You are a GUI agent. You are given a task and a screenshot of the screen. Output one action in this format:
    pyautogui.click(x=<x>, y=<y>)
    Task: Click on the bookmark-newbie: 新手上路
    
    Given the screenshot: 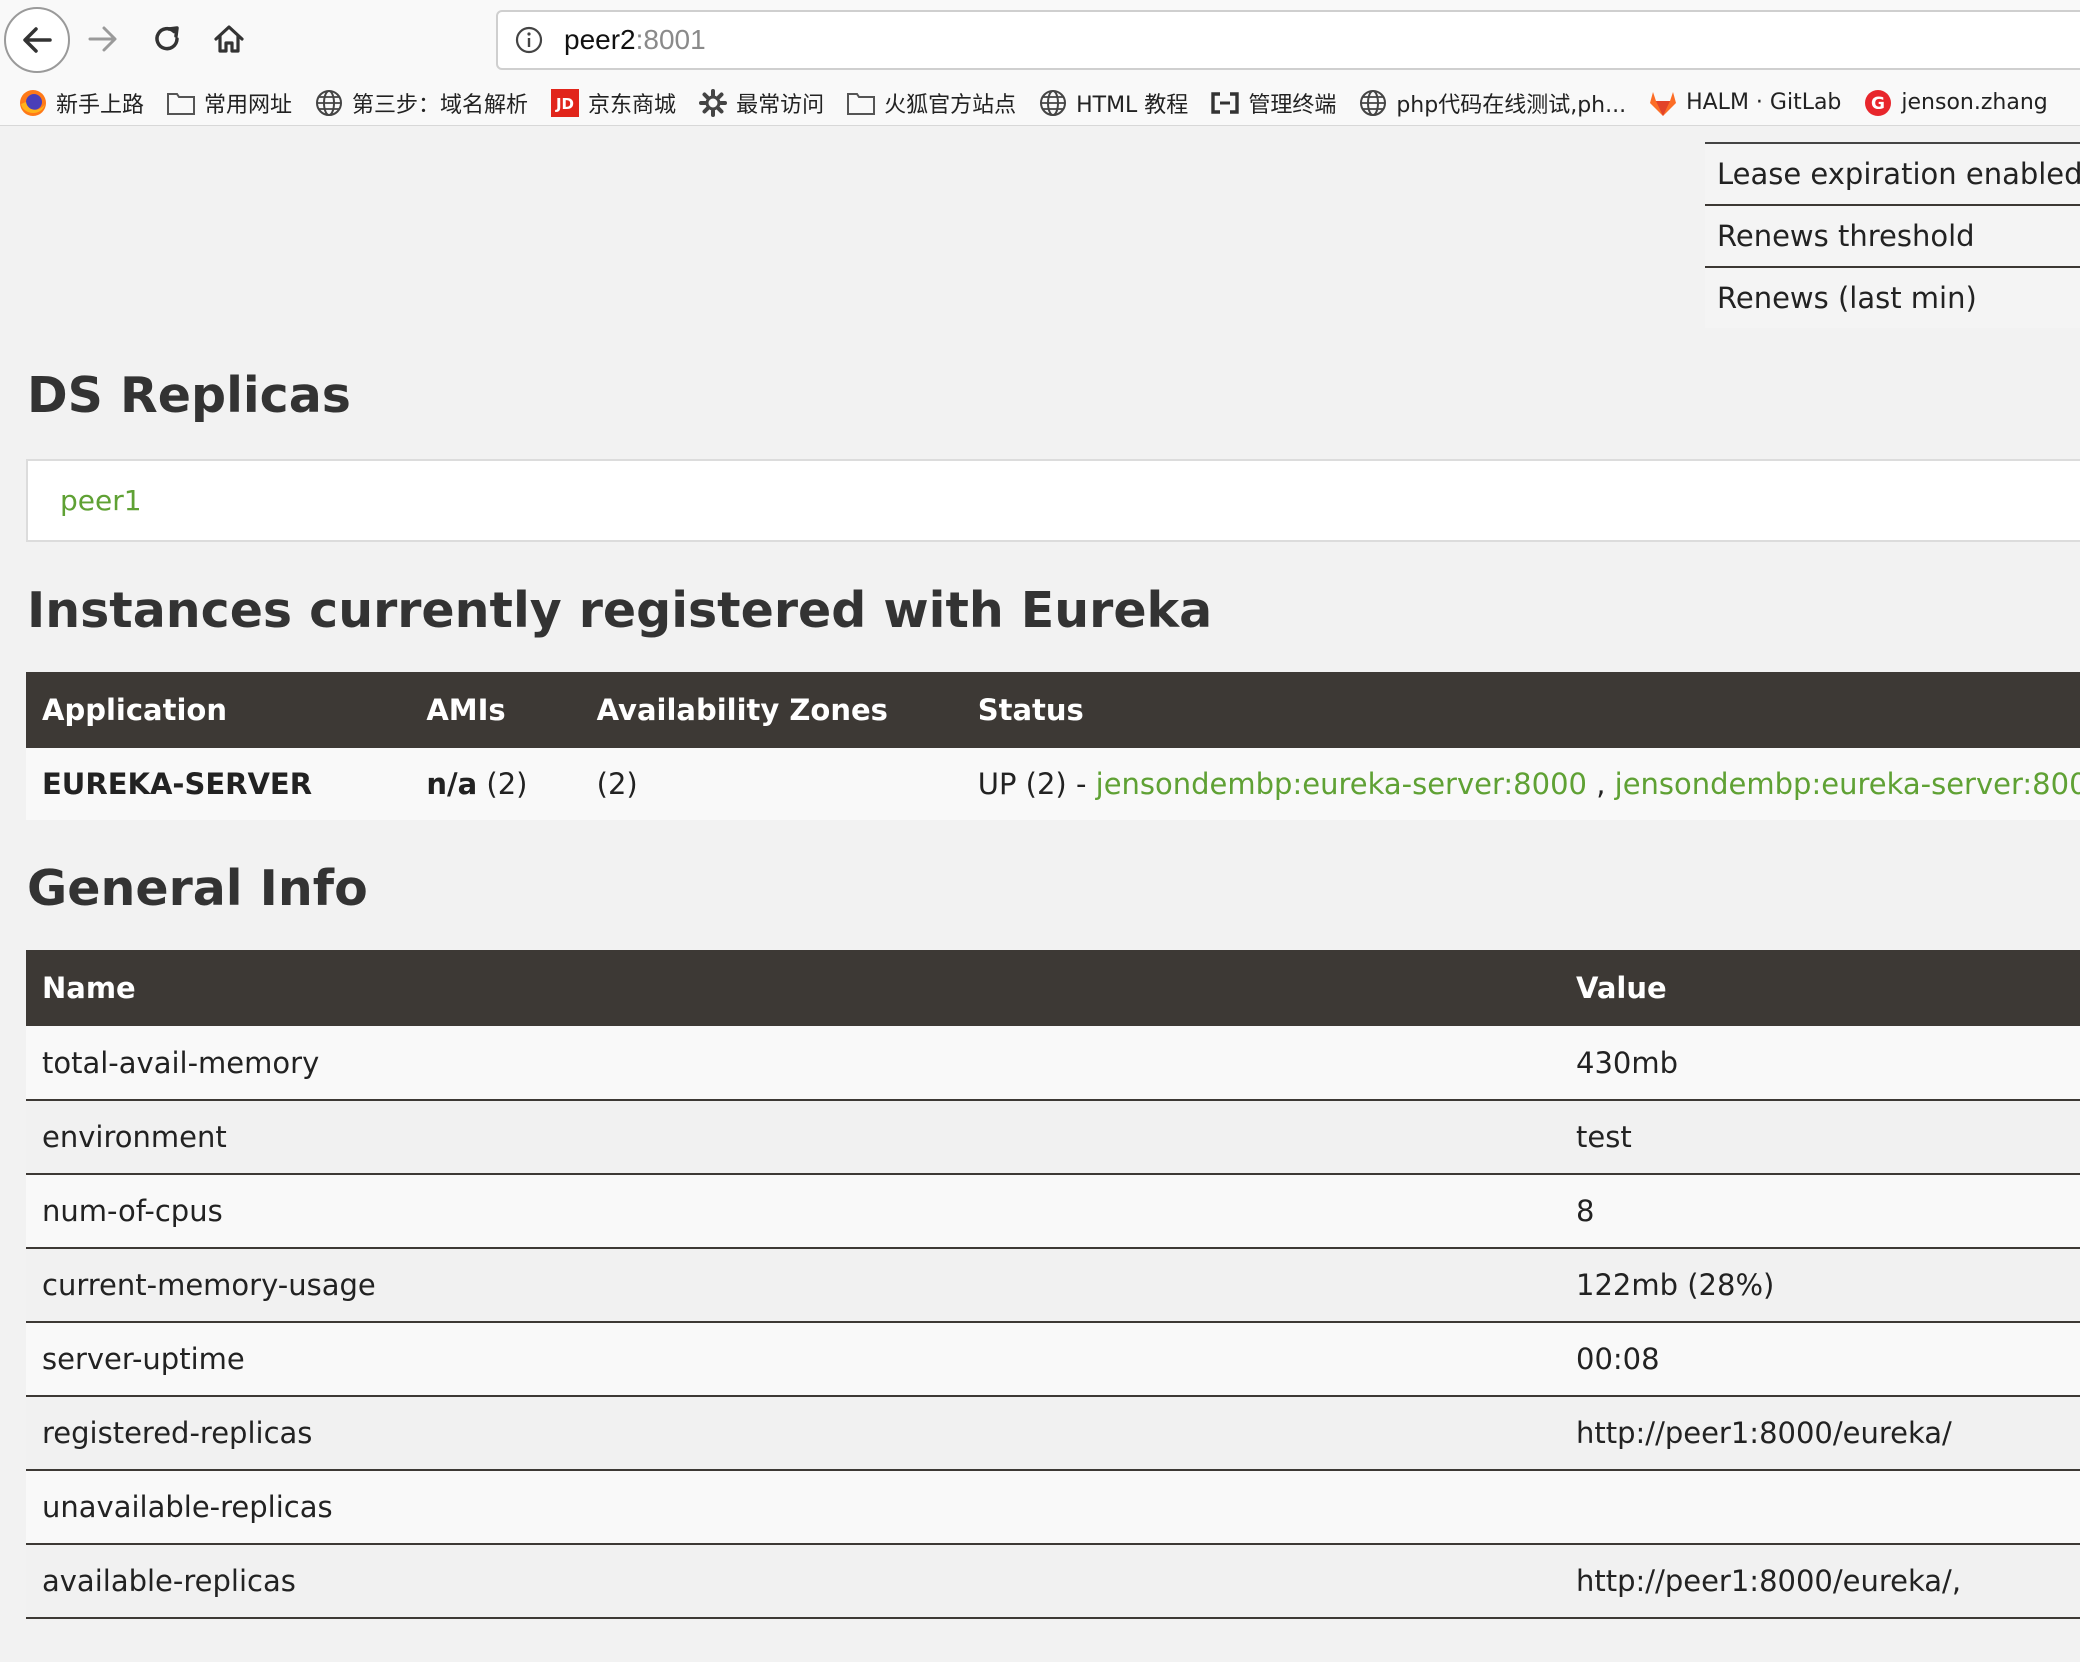 What is the action you would take?
    pyautogui.click(x=81, y=103)
    